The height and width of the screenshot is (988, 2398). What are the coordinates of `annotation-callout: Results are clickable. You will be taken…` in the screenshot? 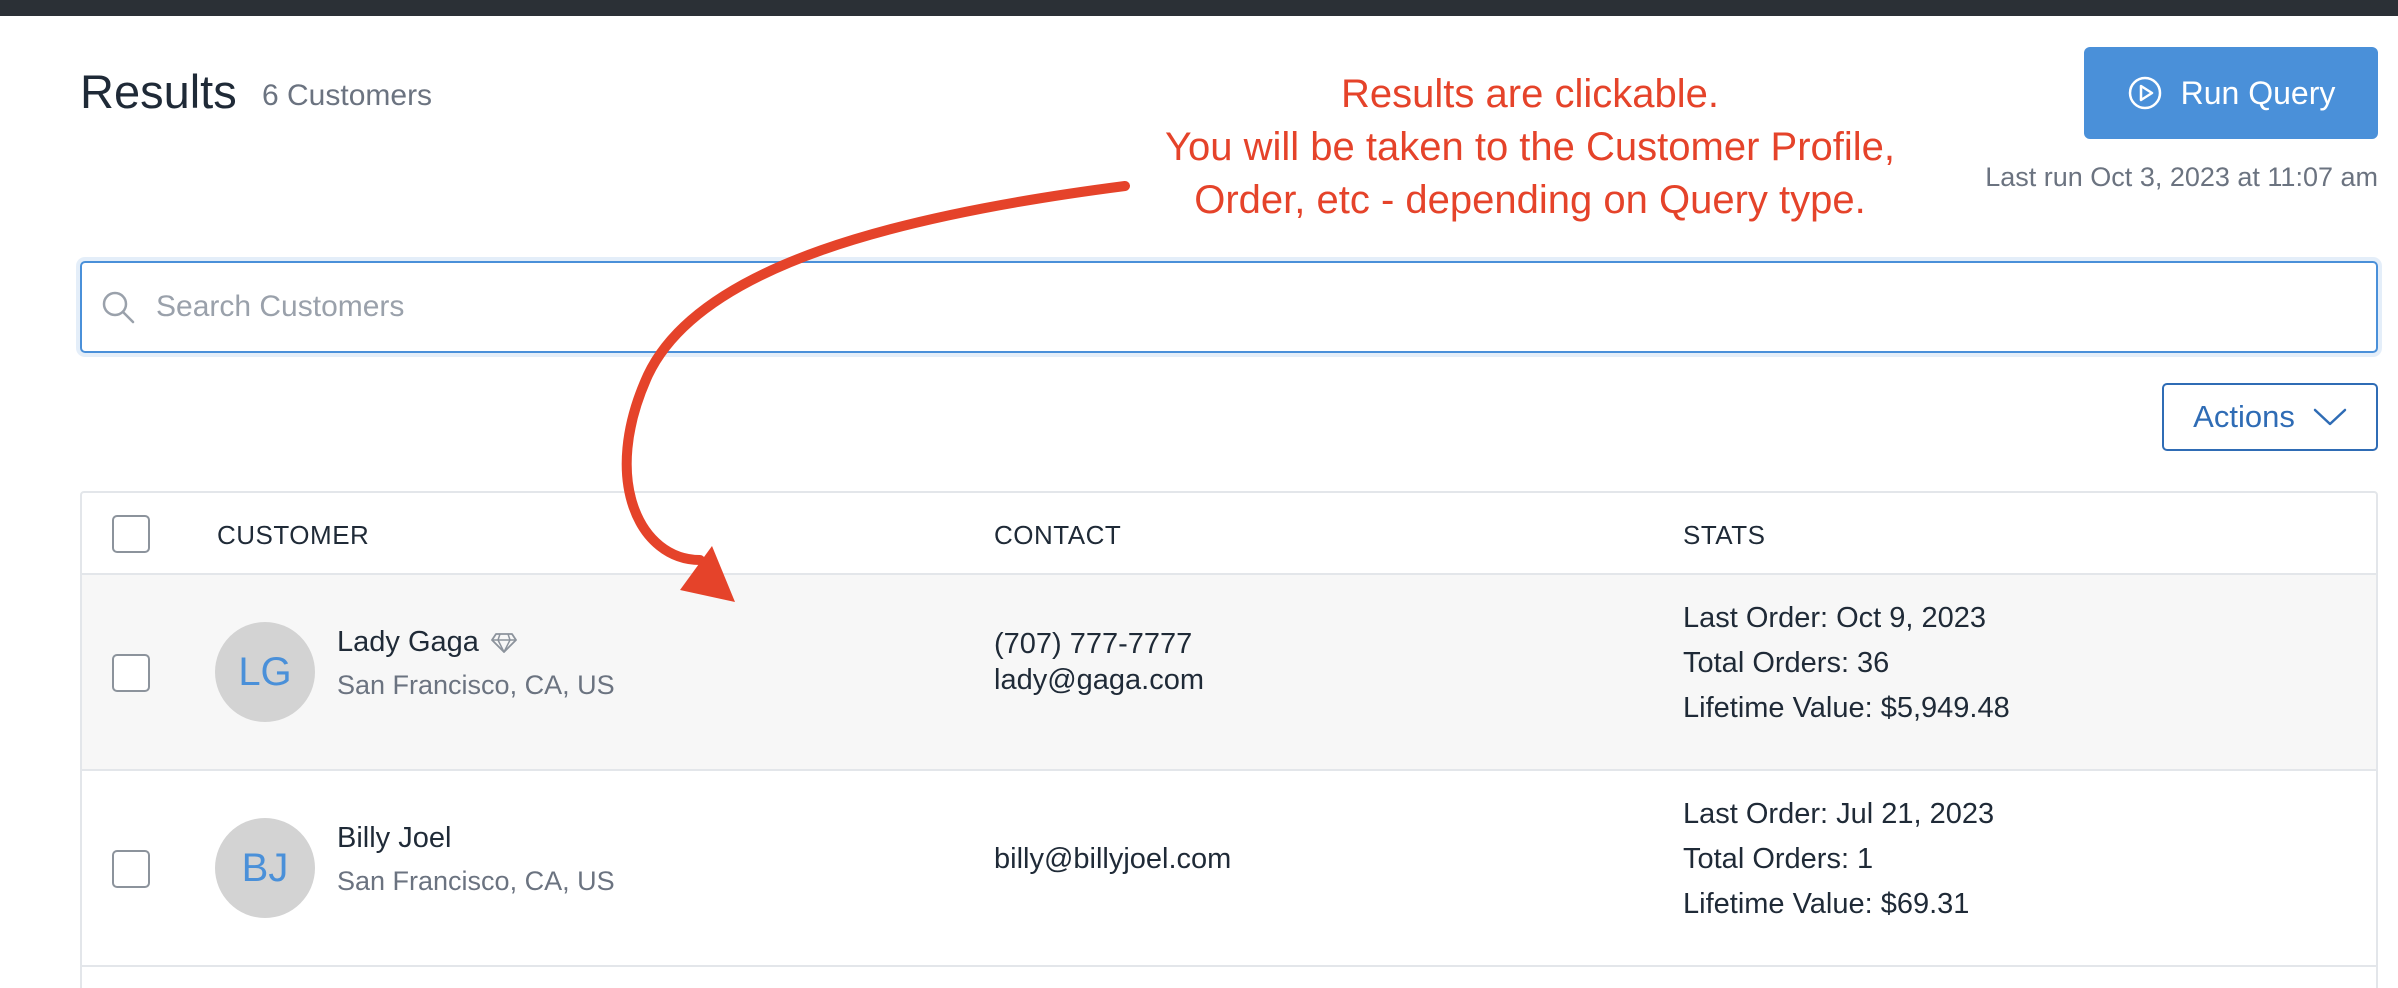 It's located at (1530, 147).